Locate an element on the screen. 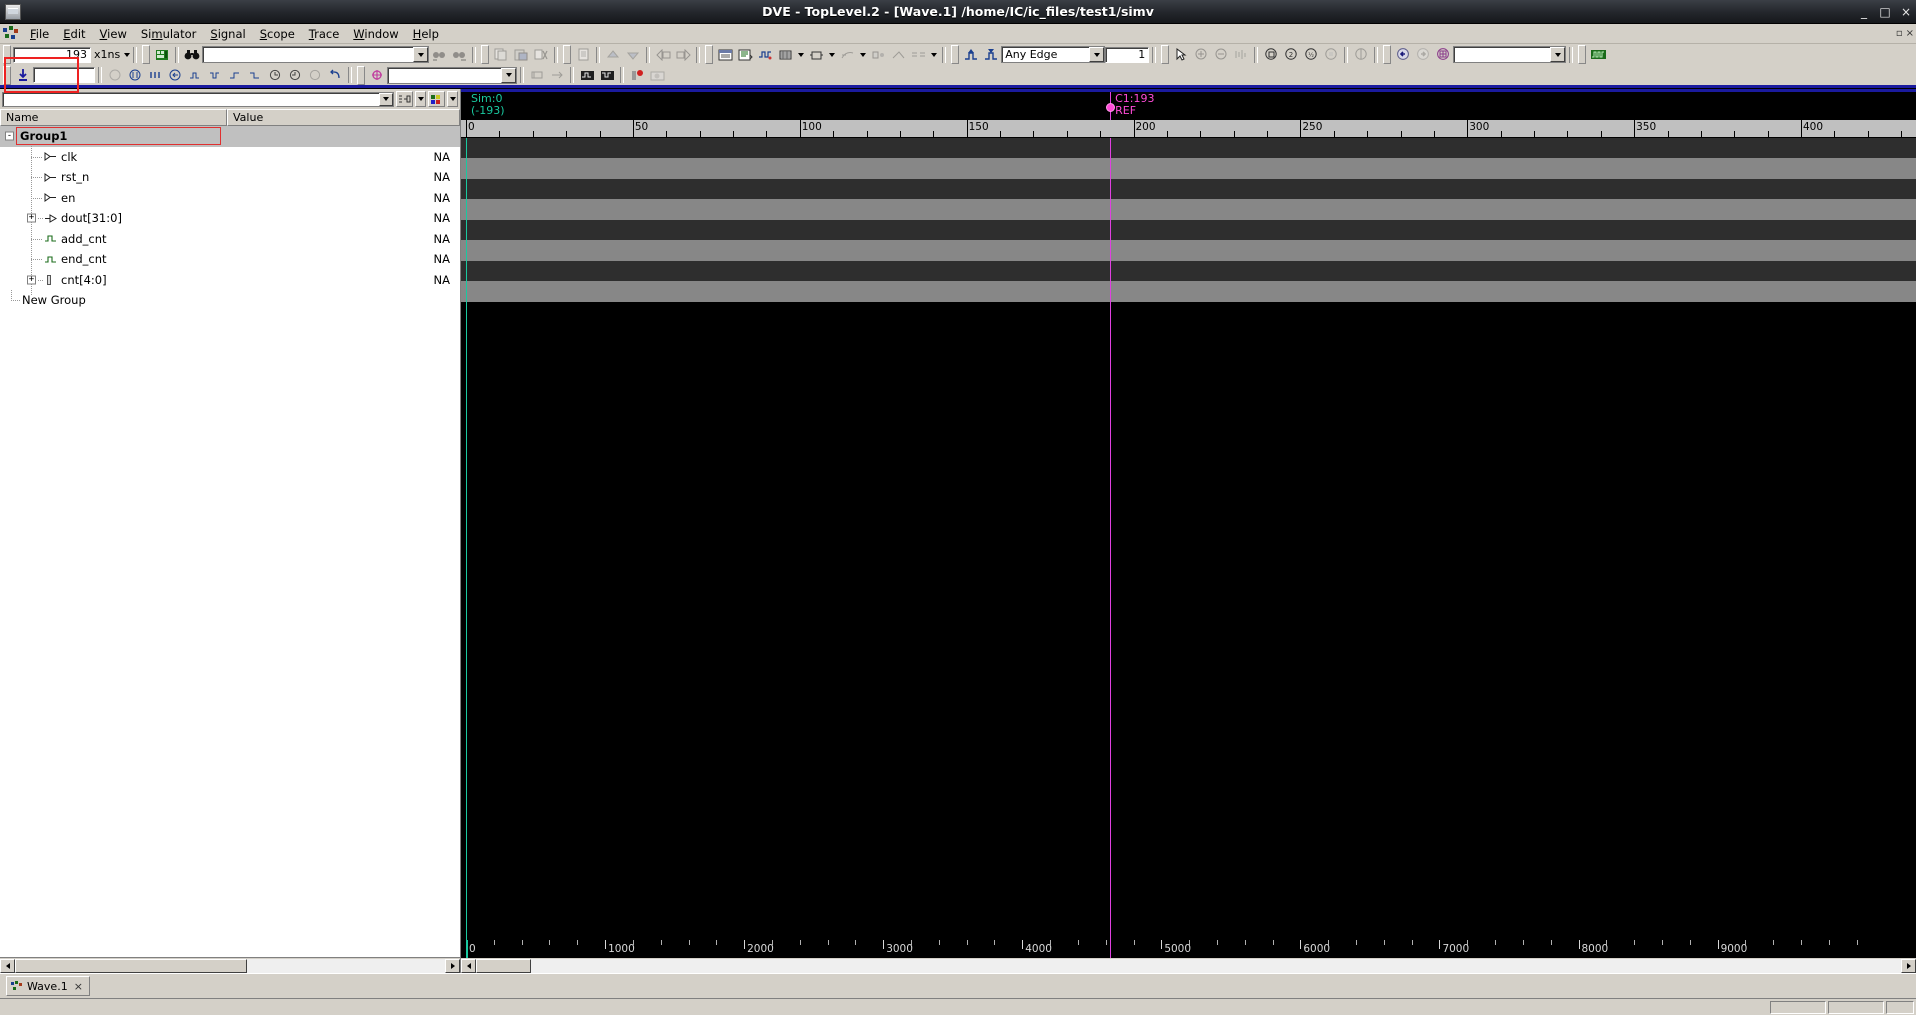  zoom-history-forward-icon is located at coordinates (295, 75).